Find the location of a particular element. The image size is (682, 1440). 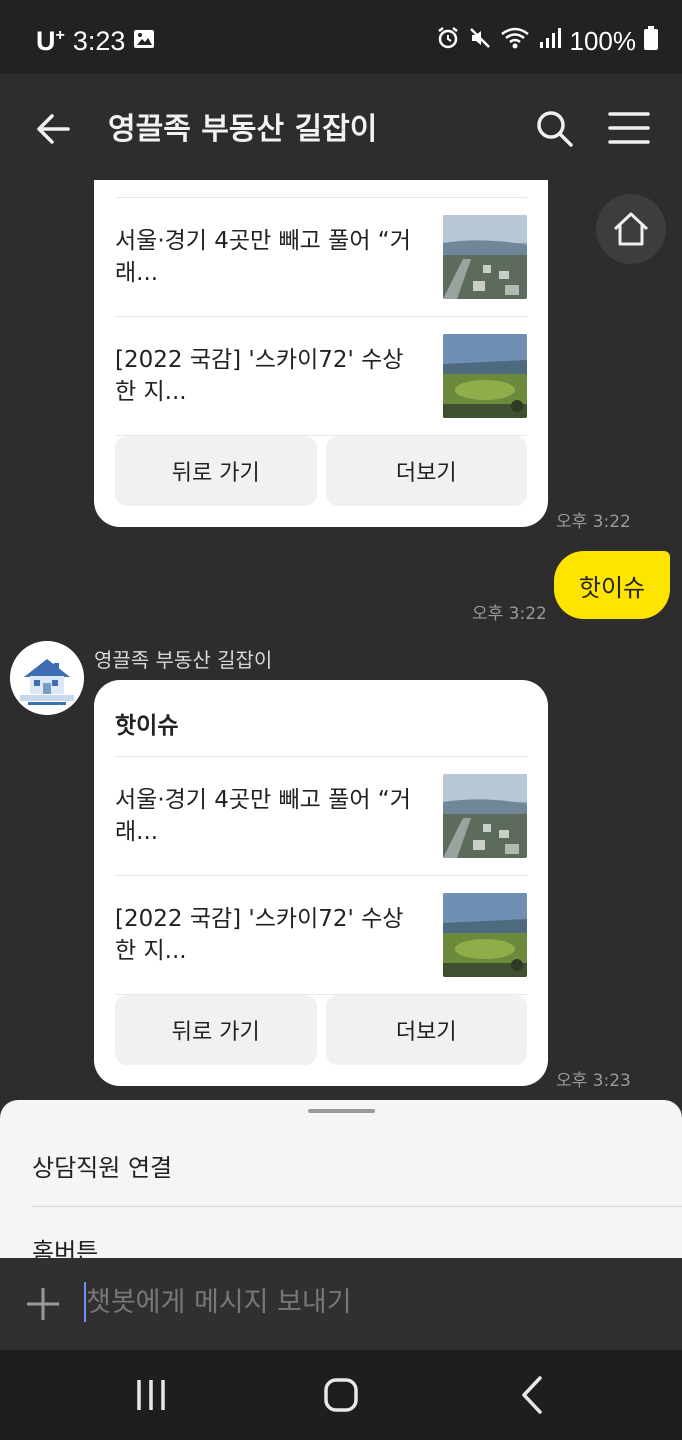

divider is located at coordinates (357, 1206).